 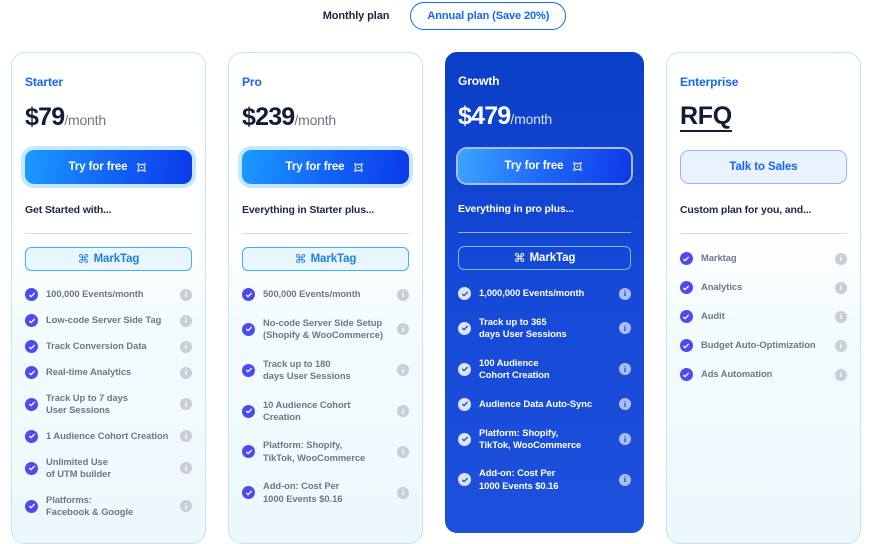 What do you see at coordinates (104, 320) in the screenshot?
I see `feature-label: Low-code Server Side Tag` at bounding box center [104, 320].